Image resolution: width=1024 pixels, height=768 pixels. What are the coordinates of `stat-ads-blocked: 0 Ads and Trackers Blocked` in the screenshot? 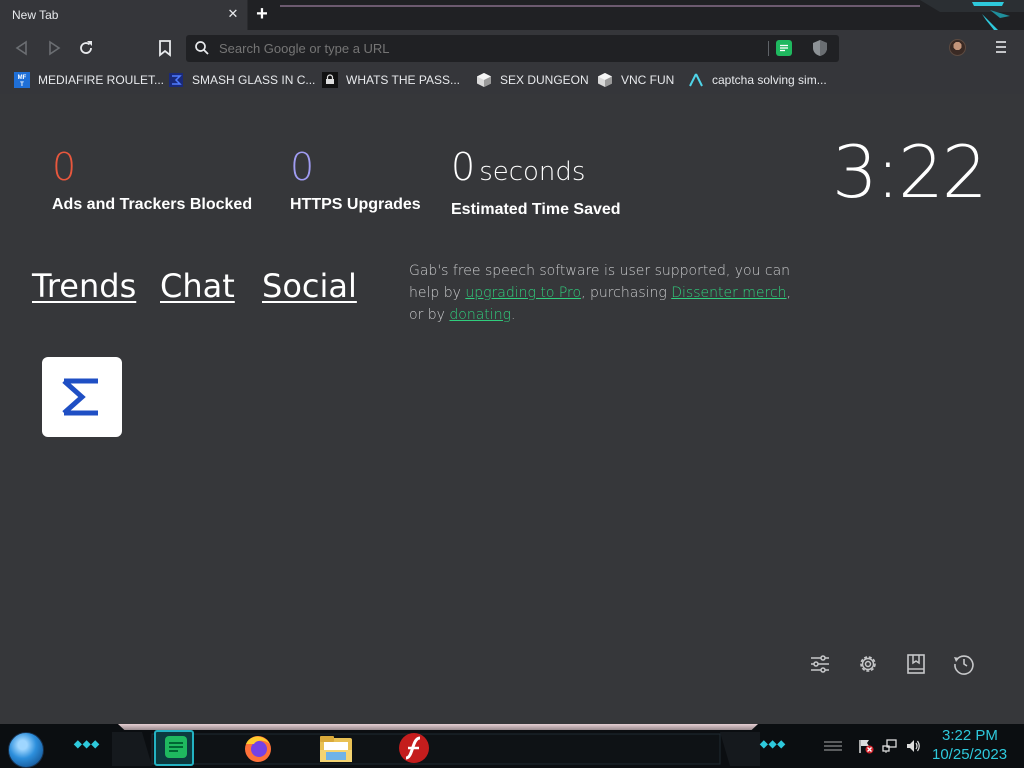 It's located at (152, 179).